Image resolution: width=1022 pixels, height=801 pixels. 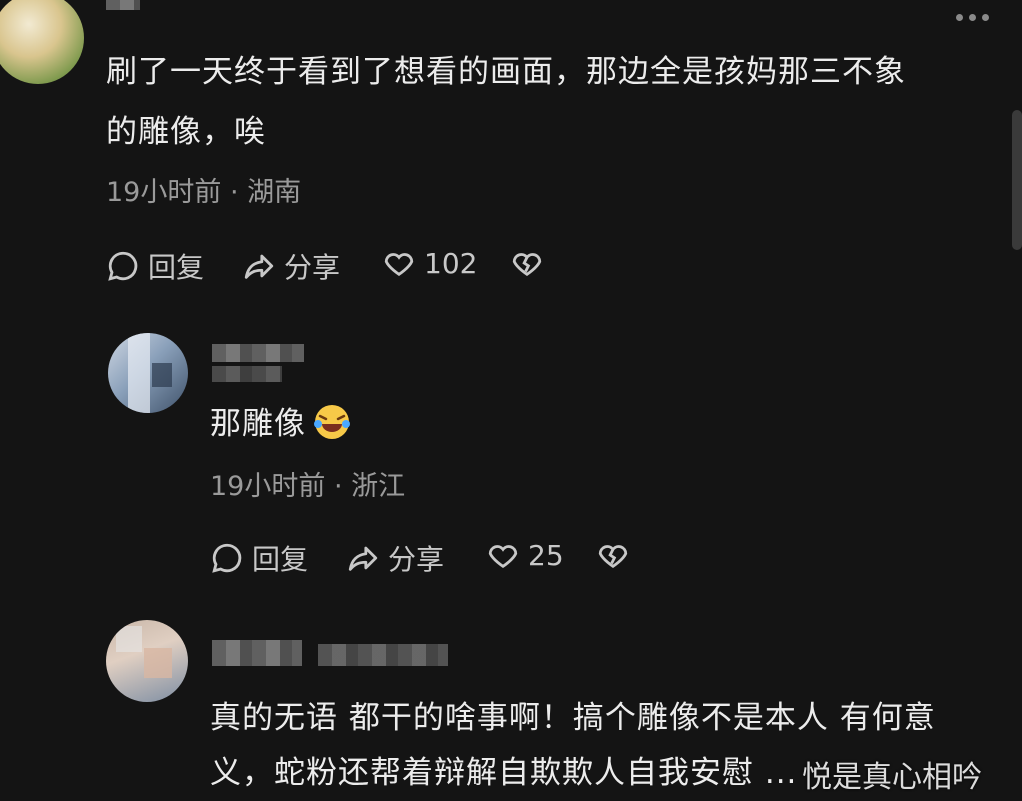 What do you see at coordinates (573, 718) in the screenshot?
I see `comment-text-line: 真的无语 都干的啥事啊！搞个雕像不是本人 有何意` at bounding box center [573, 718].